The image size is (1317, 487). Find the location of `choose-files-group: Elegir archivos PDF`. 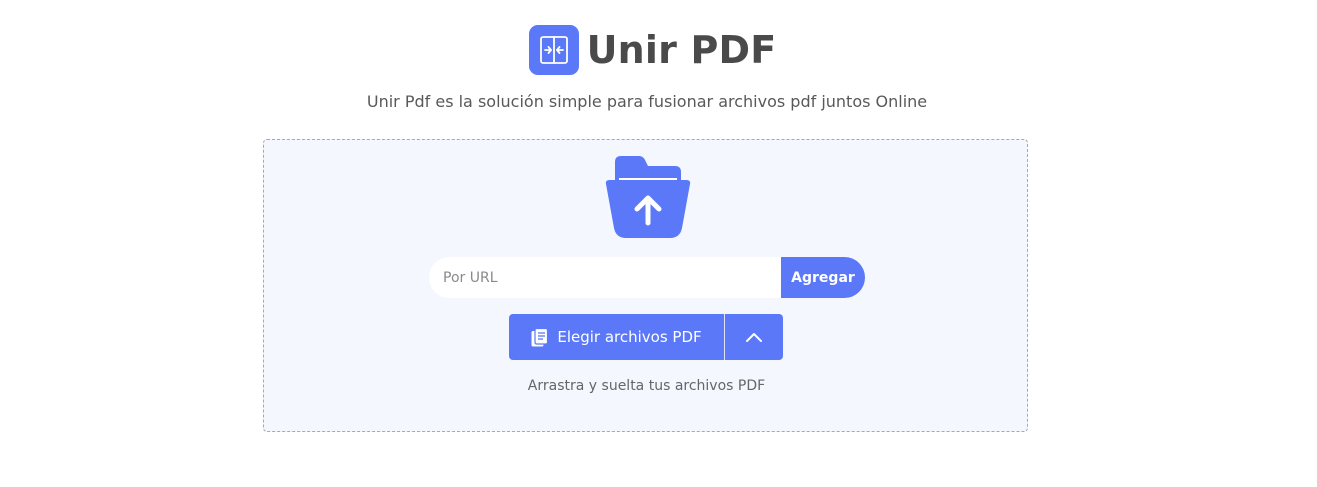

choose-files-group: Elegir archivos PDF is located at coordinates (646, 337).